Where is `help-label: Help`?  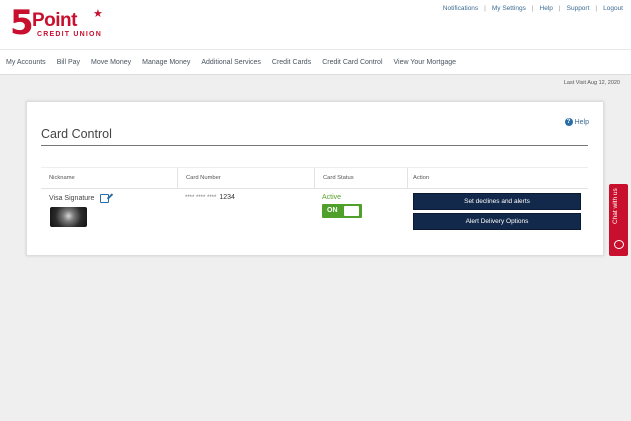
help-label: Help is located at coordinates (581, 122).